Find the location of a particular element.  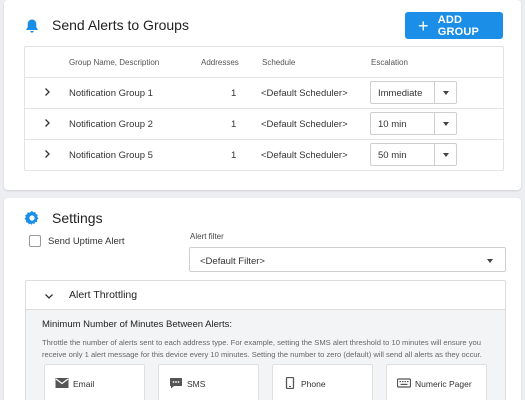

throttle-pager-label: Numeric Pager is located at coordinates (443, 384).